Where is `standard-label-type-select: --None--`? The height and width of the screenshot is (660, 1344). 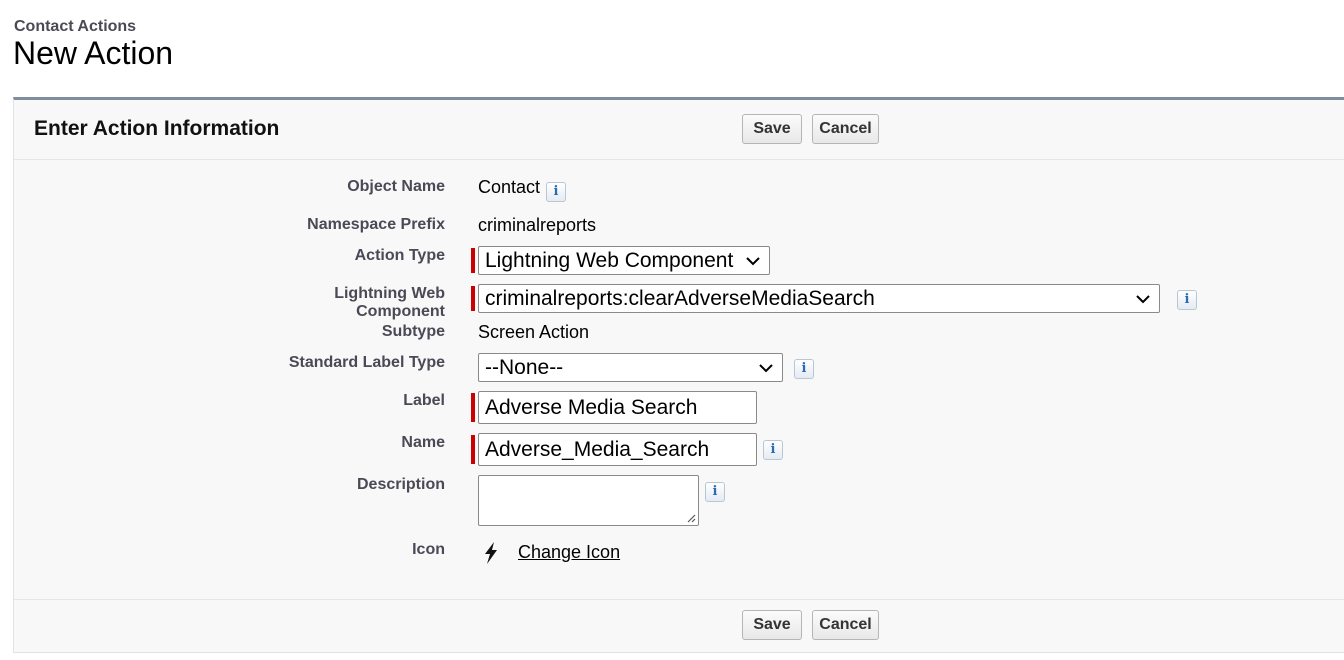 standard-label-type-select: --None-- is located at coordinates (630, 367).